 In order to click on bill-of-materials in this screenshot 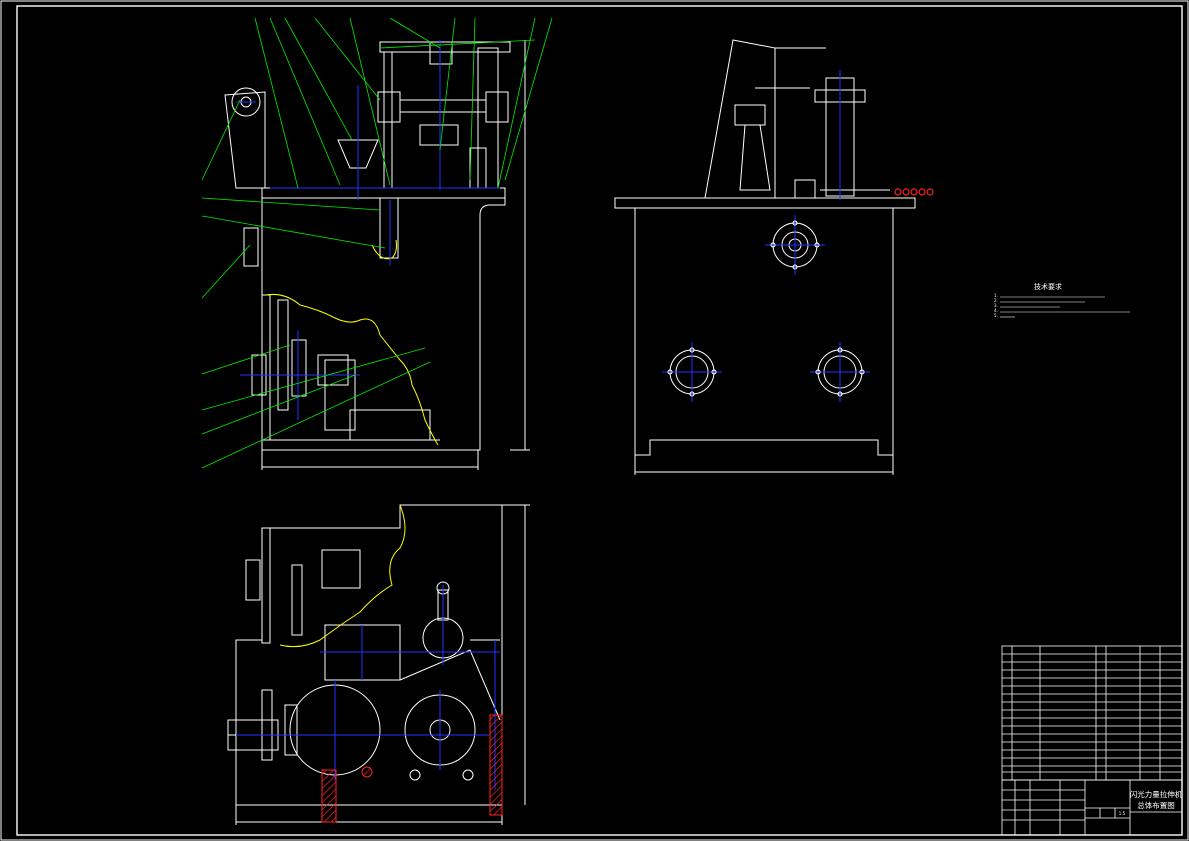, I will do `click(1092, 713)`.